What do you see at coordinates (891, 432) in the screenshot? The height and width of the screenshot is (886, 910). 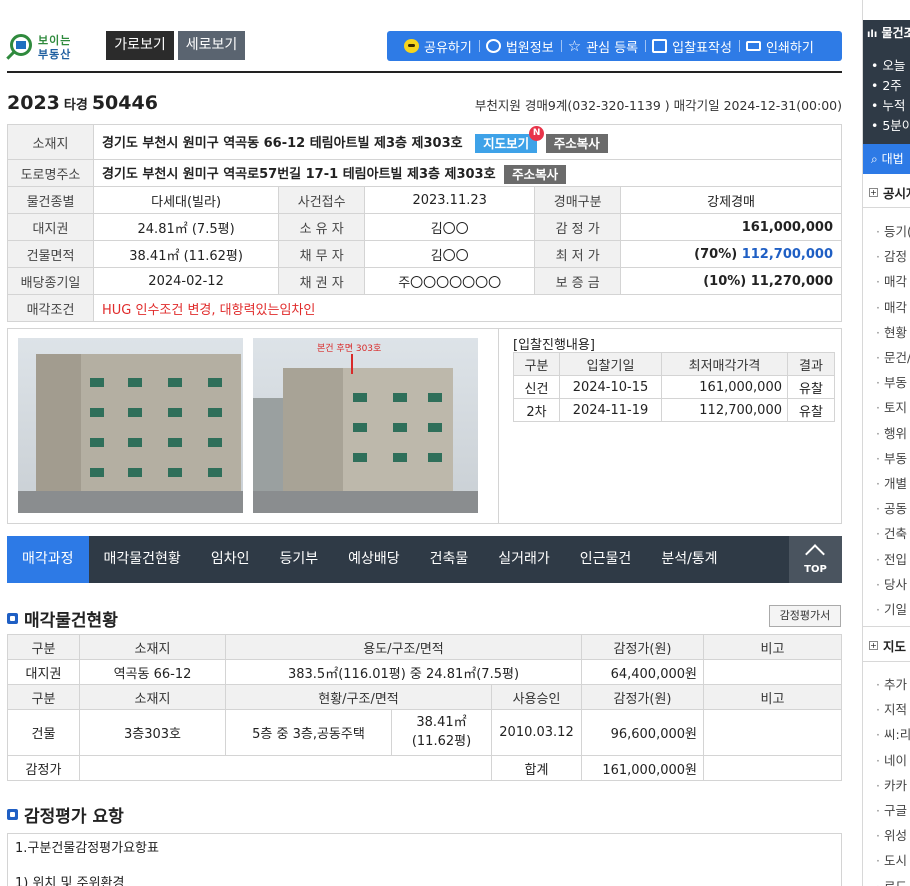 I see `side-link-item: 행위` at bounding box center [891, 432].